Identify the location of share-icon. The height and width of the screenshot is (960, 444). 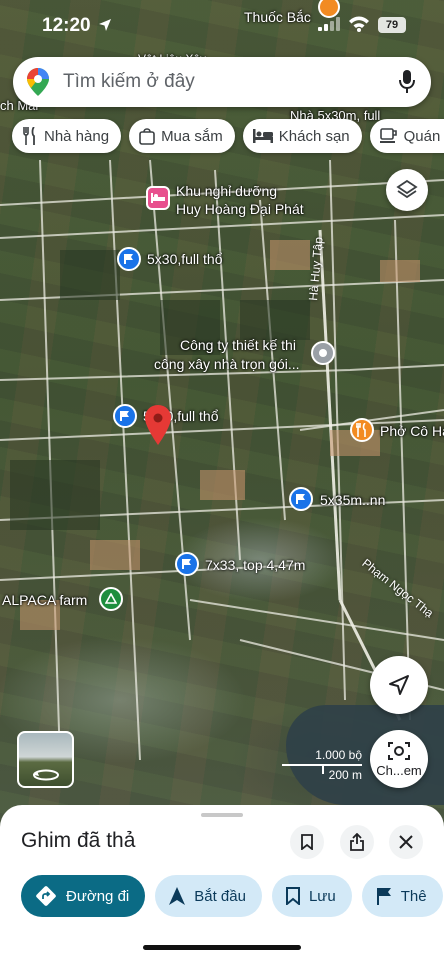
(357, 842).